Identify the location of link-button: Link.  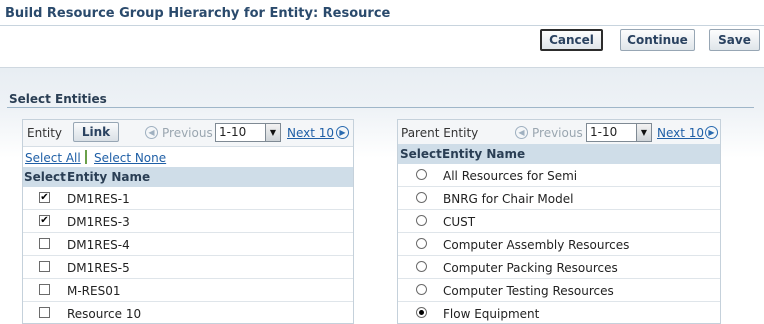
(96, 132).